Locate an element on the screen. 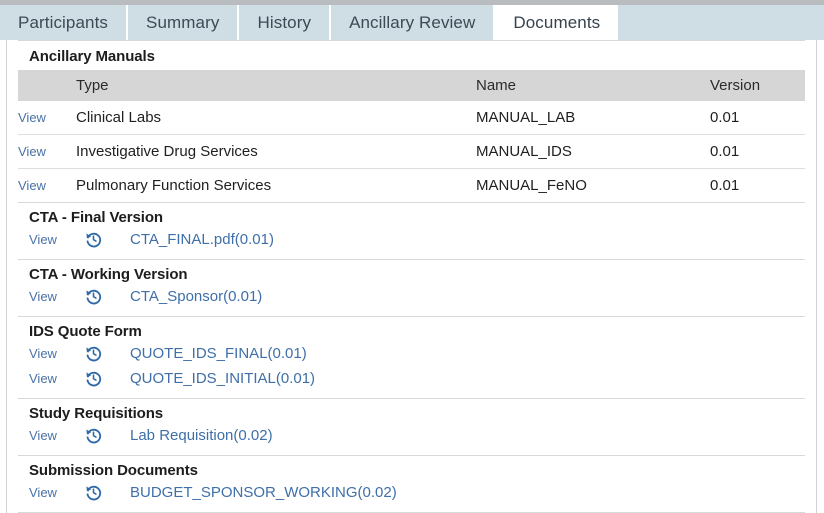 This screenshot has height=513, width=824. document-link: CTA_Sponsor(0.01) is located at coordinates (196, 296).